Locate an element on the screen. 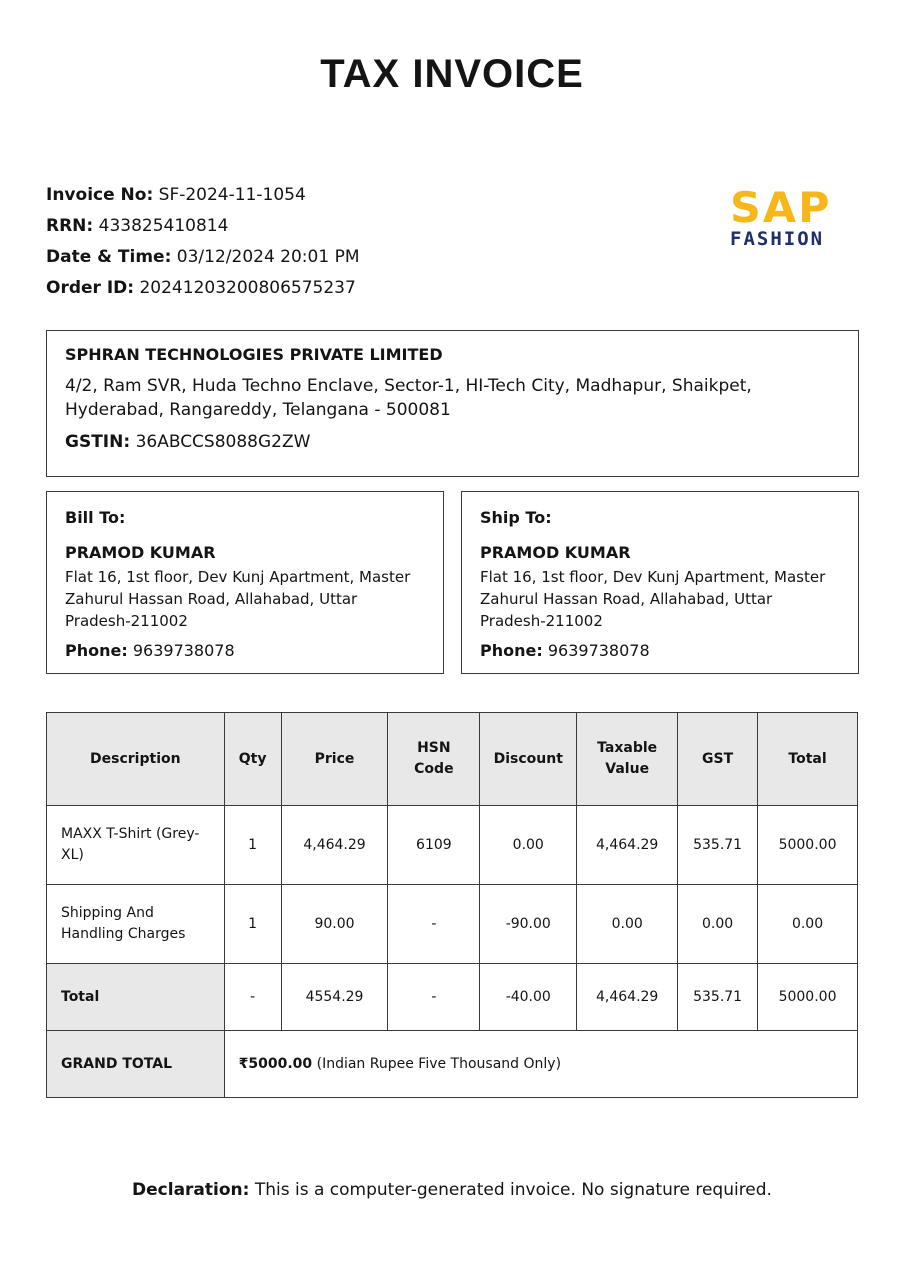 The image size is (904, 1280). declaration-label: Declaration: is located at coordinates (191, 1190).